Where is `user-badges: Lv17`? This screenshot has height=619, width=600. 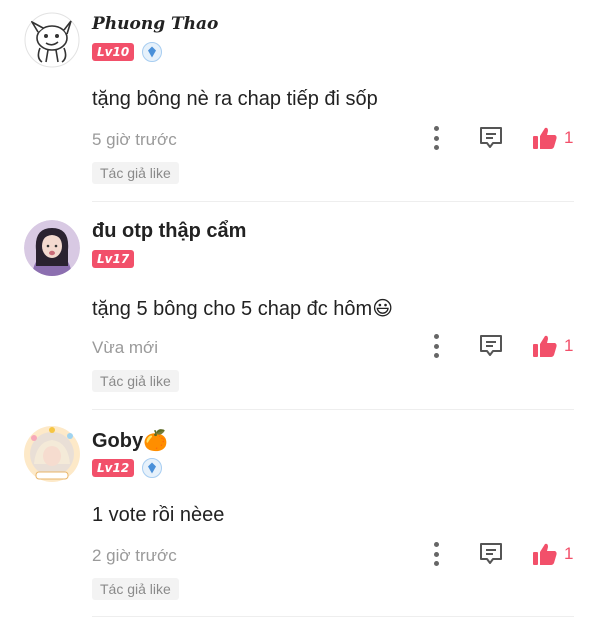
user-badges: Lv17 is located at coordinates (113, 259).